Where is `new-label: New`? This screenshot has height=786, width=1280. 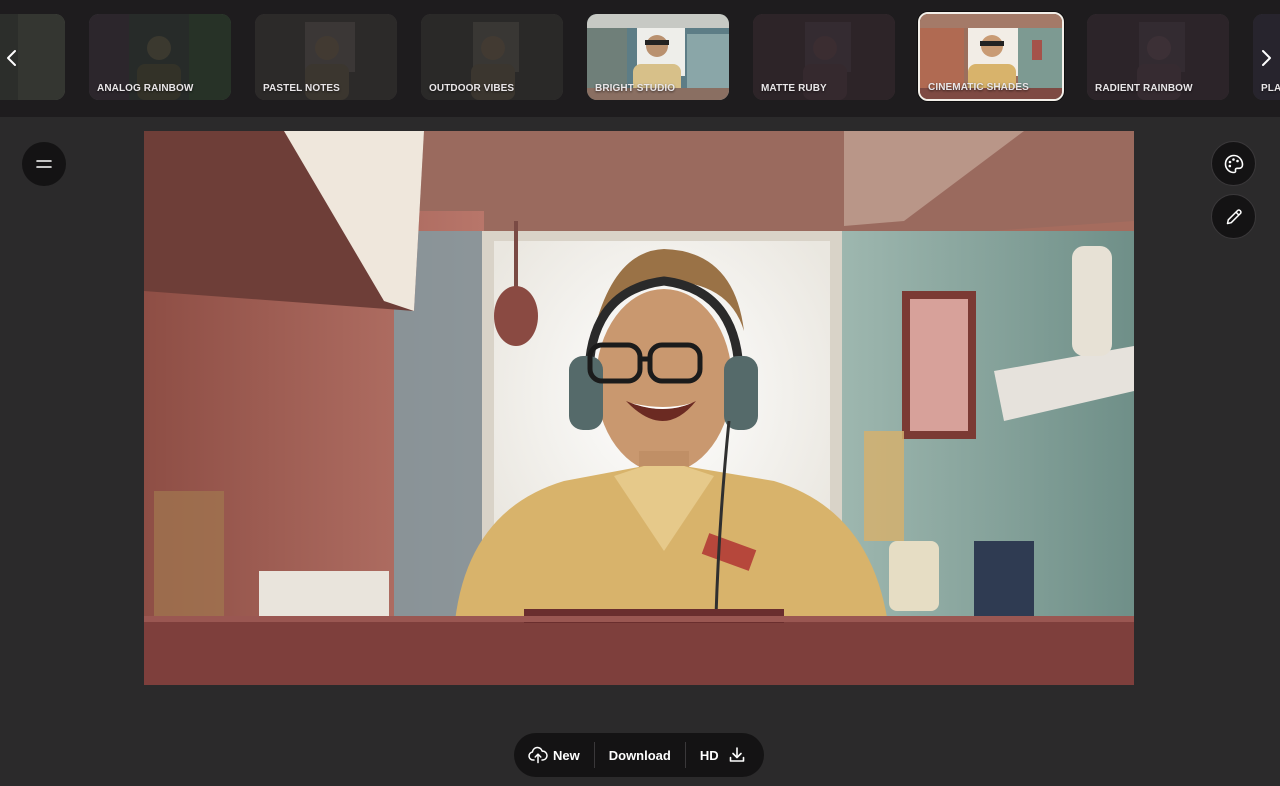 new-label: New is located at coordinates (566, 755).